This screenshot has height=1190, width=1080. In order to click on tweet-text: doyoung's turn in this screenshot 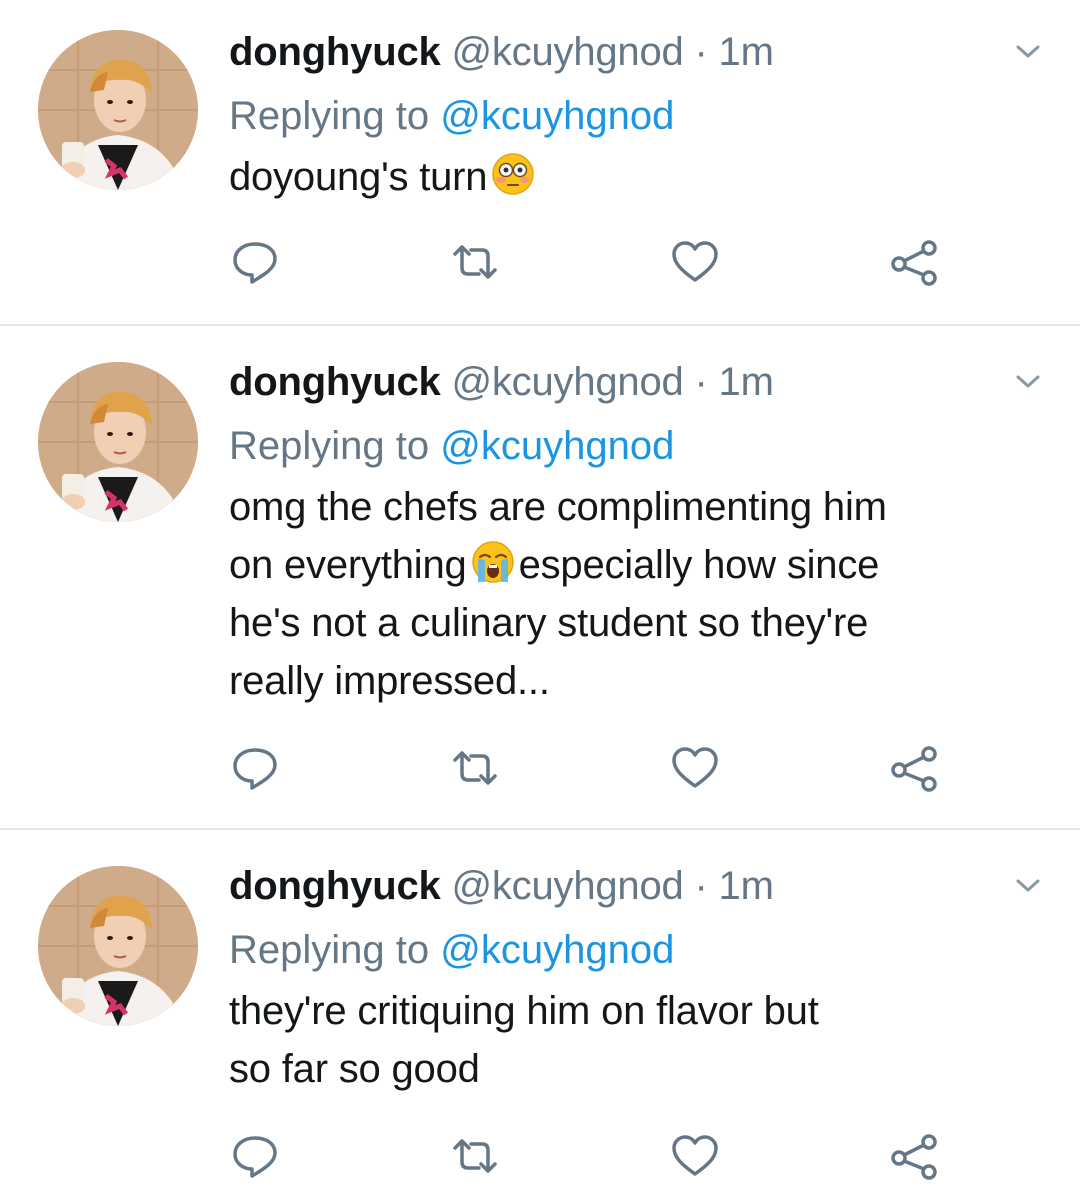, I will do `click(624, 177)`.